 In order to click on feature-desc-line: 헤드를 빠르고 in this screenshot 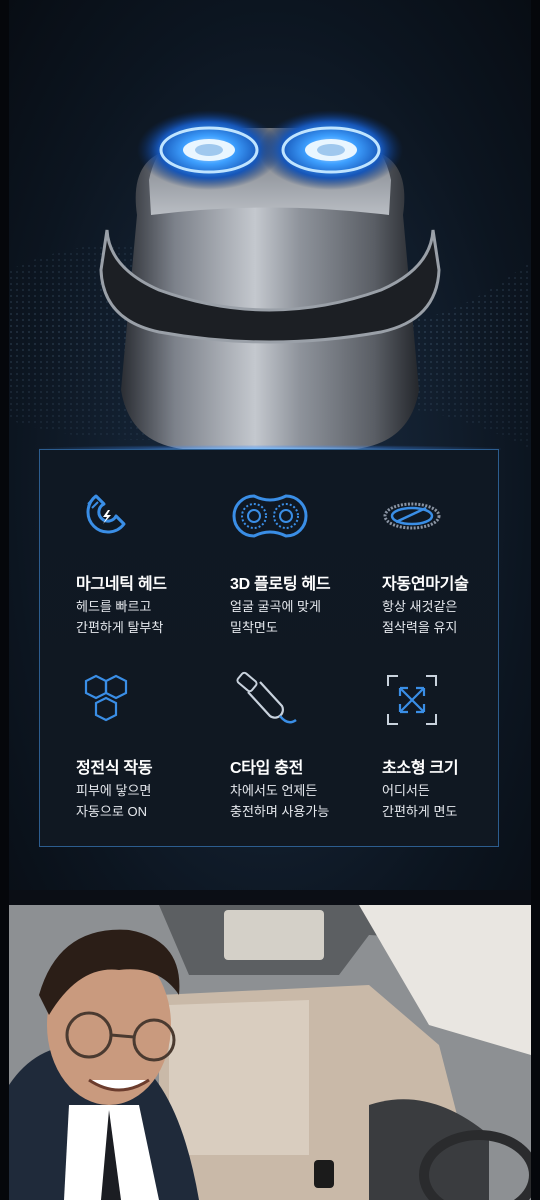, I will do `click(114, 606)`.